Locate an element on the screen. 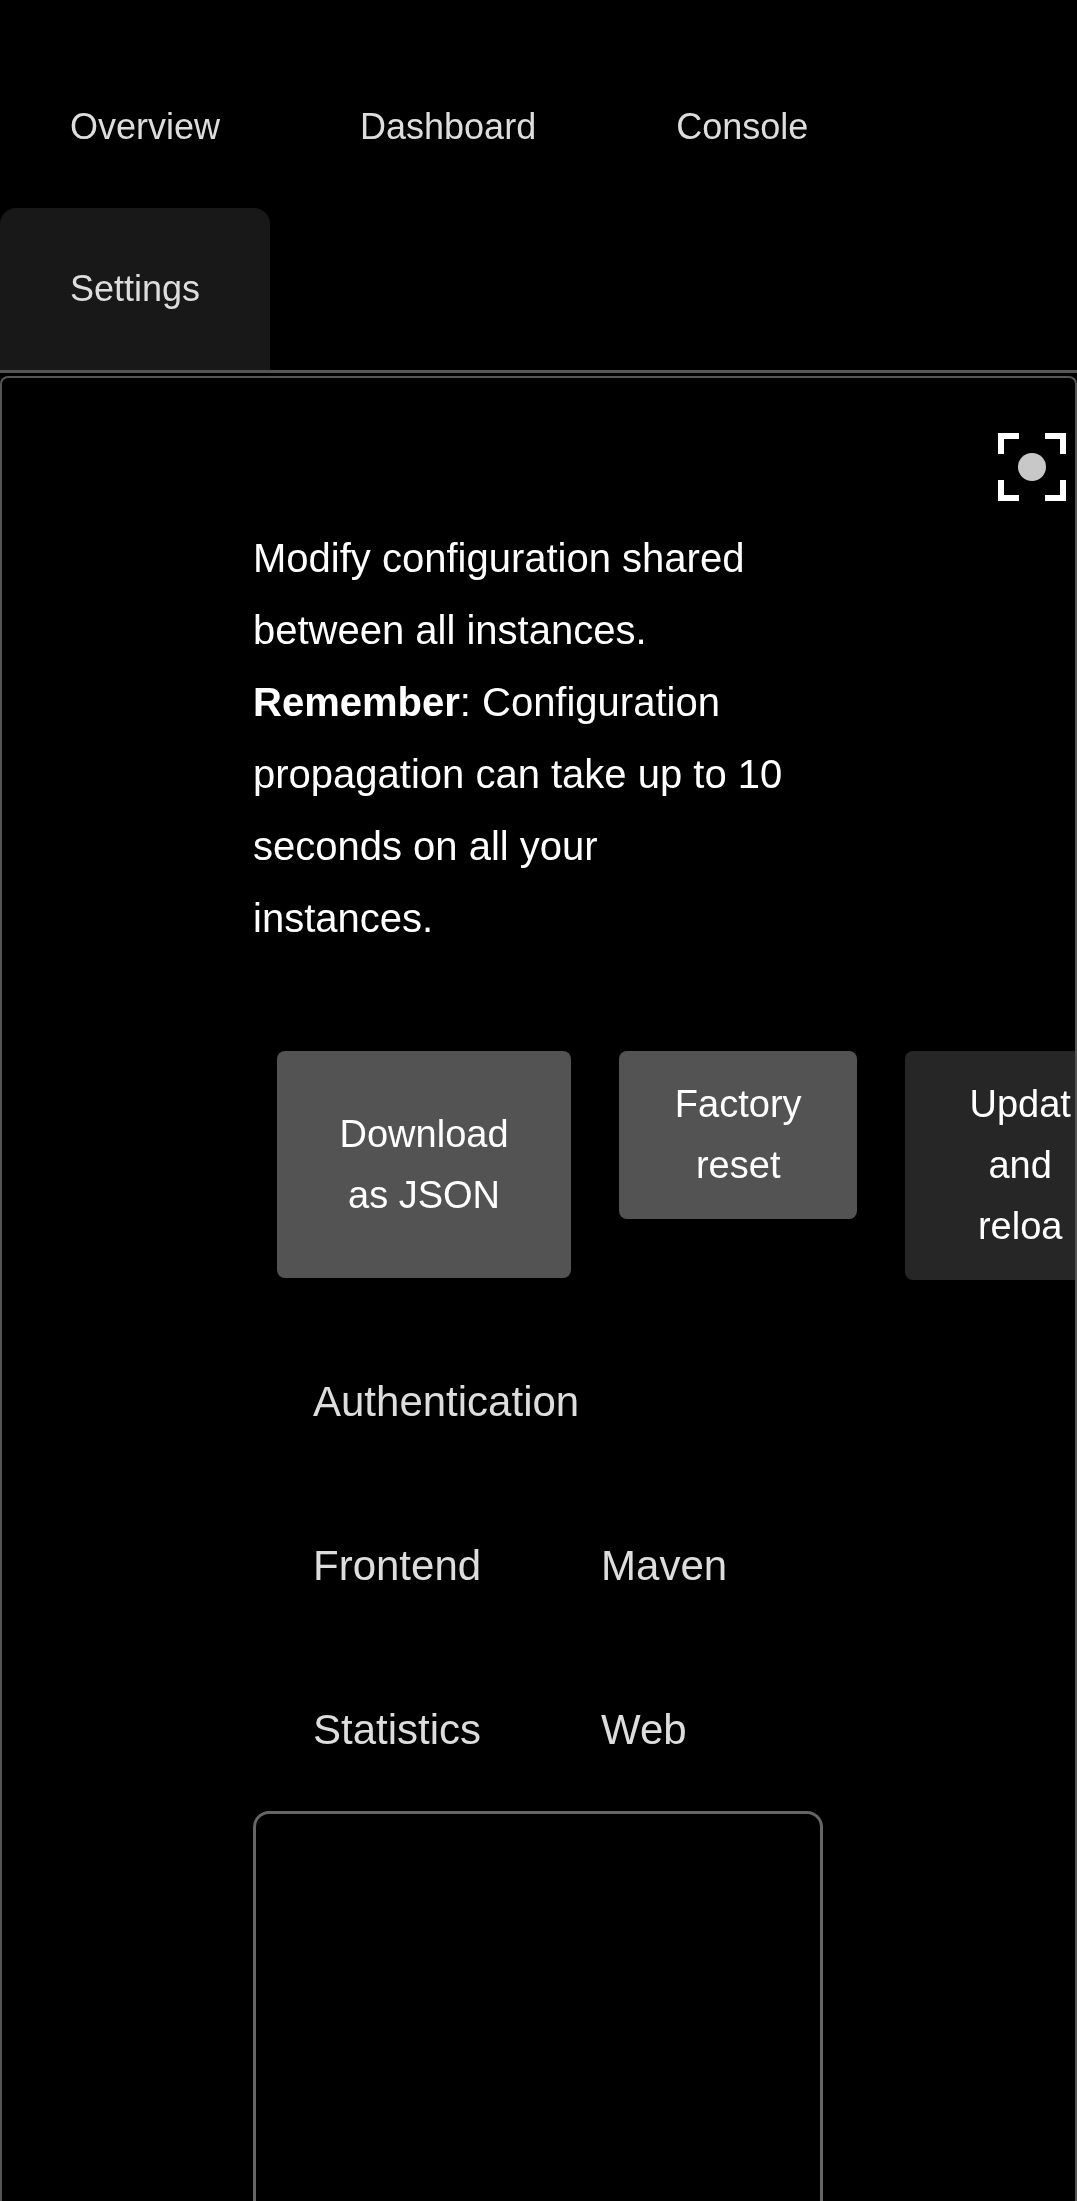 This screenshot has width=1077, height=2201. description-text: Modify configuration shared between all instances. is located at coordinates (499, 594).